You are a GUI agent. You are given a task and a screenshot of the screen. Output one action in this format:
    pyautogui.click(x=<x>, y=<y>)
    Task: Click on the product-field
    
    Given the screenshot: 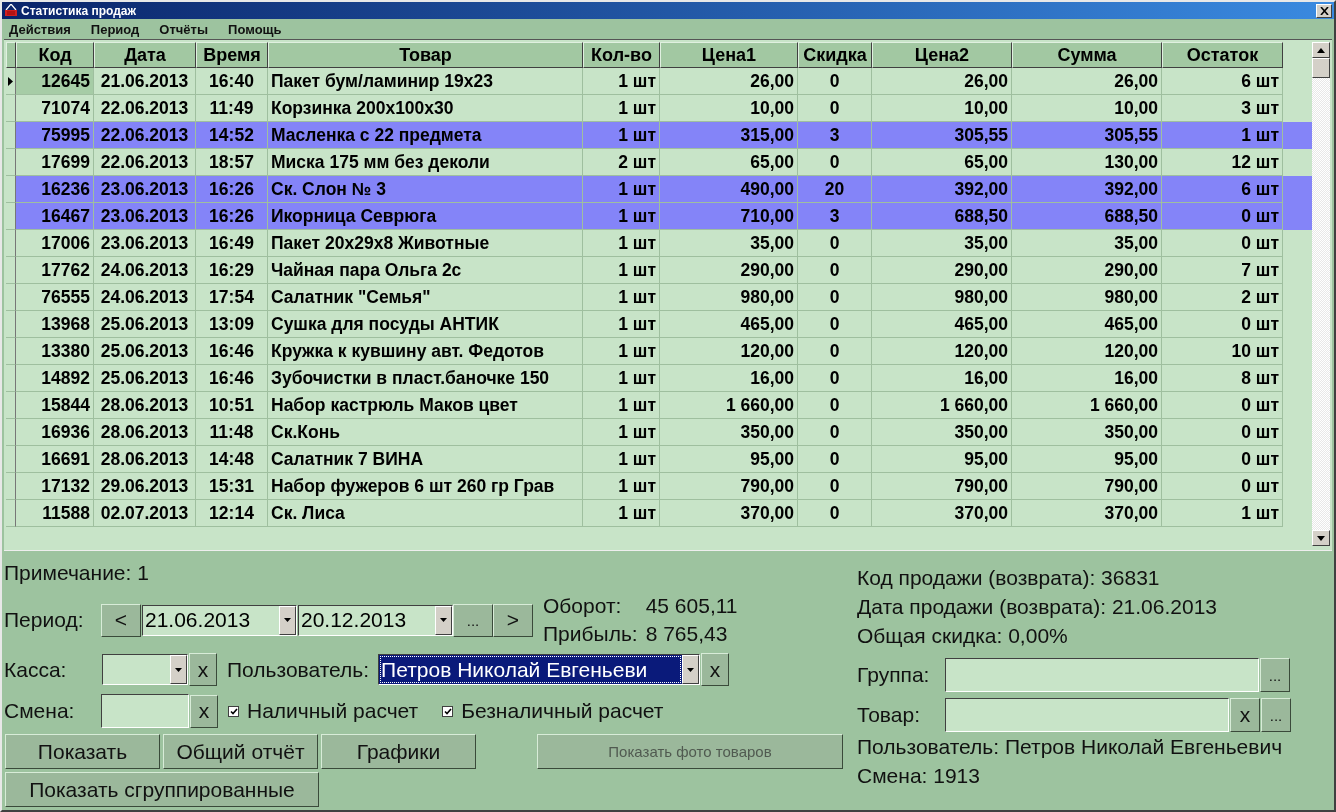 What is the action you would take?
    pyautogui.click(x=1087, y=715)
    